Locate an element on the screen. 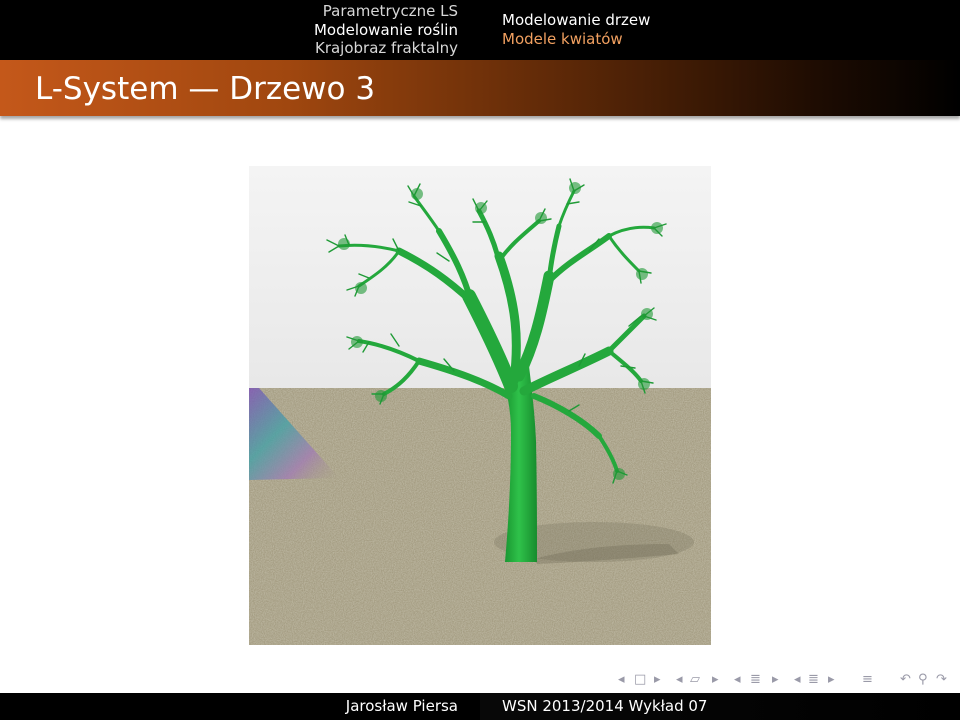  nav-frame-icon: □ is located at coordinates (640, 680).